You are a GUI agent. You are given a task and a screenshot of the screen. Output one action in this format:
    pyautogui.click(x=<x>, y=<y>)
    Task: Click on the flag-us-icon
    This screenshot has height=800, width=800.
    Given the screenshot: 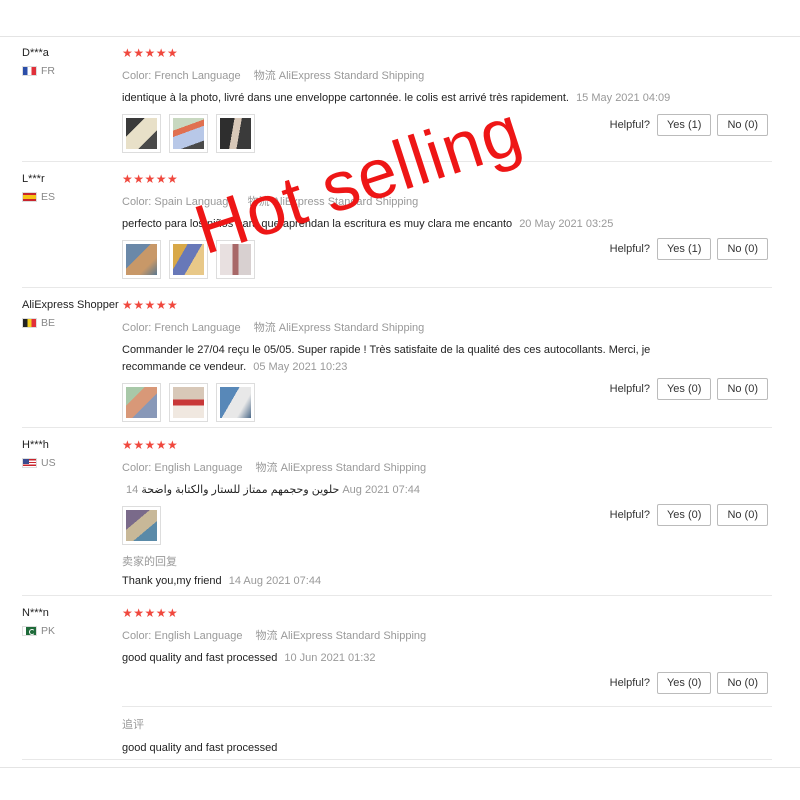 What is the action you would take?
    pyautogui.click(x=29, y=463)
    